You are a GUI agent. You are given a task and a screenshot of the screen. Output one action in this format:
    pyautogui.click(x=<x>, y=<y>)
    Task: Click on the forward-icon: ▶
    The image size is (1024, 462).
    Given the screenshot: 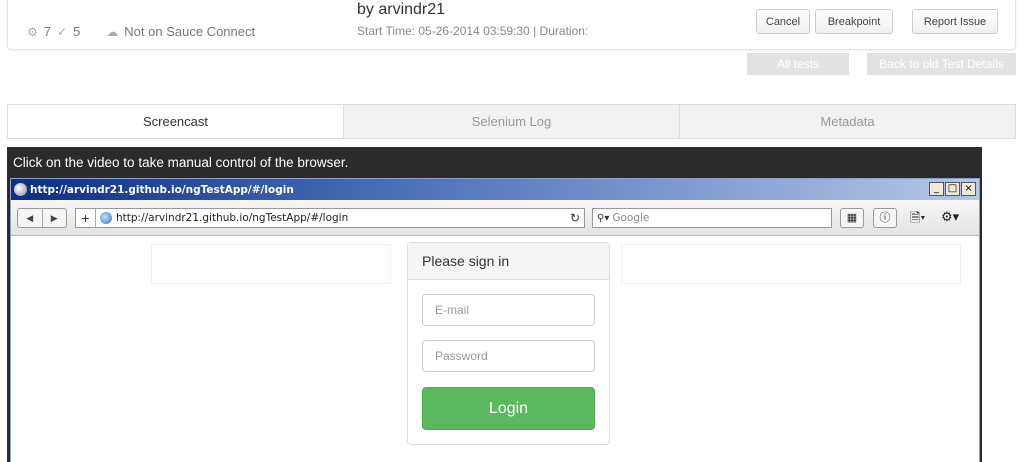 What is the action you would take?
    pyautogui.click(x=55, y=218)
    